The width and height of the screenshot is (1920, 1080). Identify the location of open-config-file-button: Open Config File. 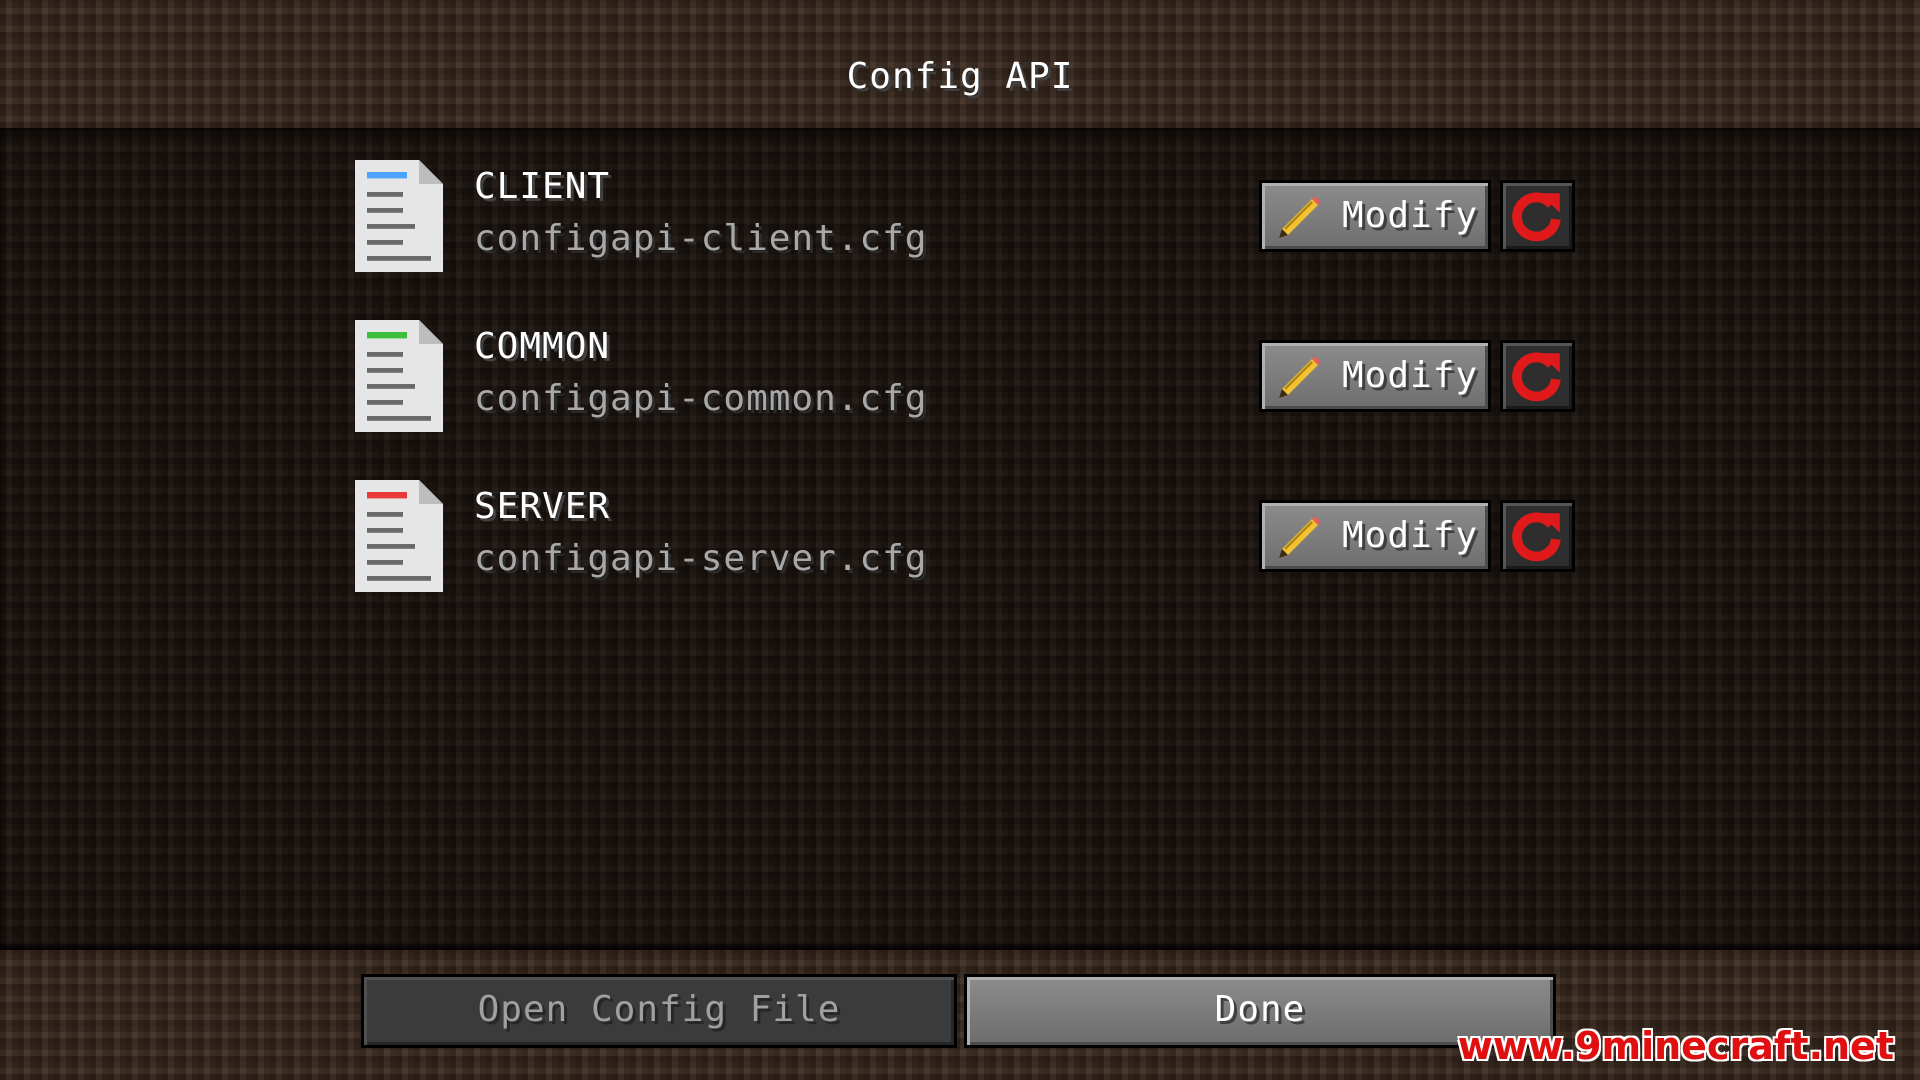
(659, 1011).